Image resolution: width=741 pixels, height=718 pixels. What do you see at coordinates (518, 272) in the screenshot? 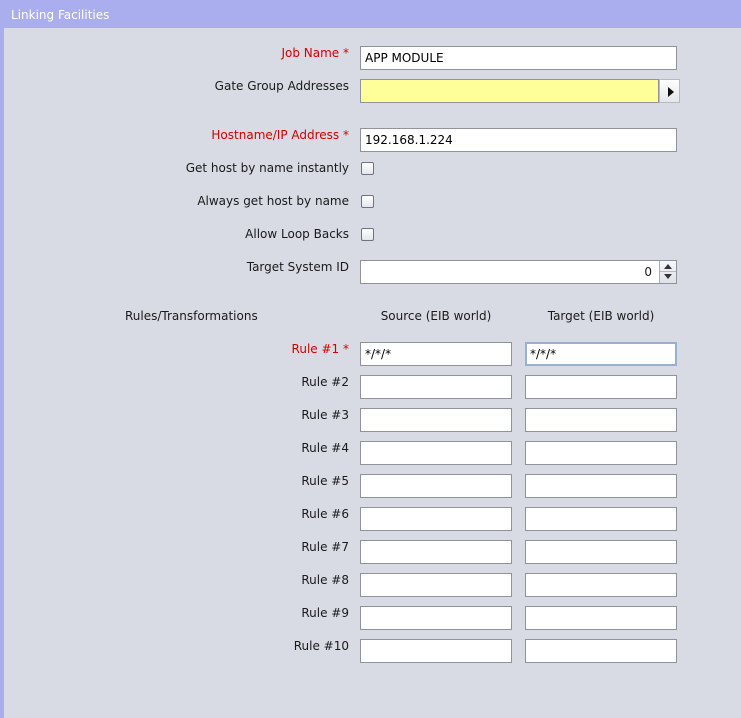
I see `target-system-spinner: 0` at bounding box center [518, 272].